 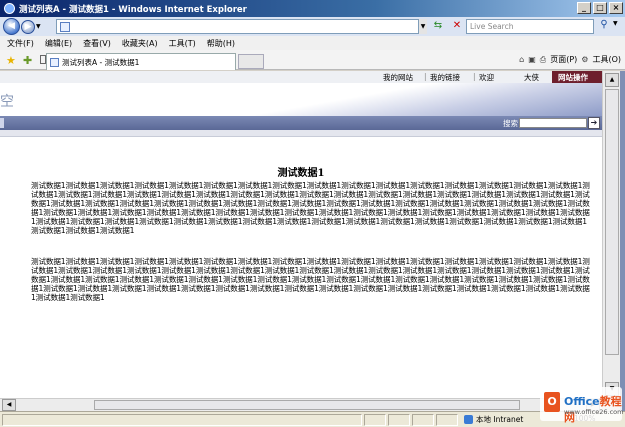 I want to click on minimize-button: _, so click(x=584, y=8).